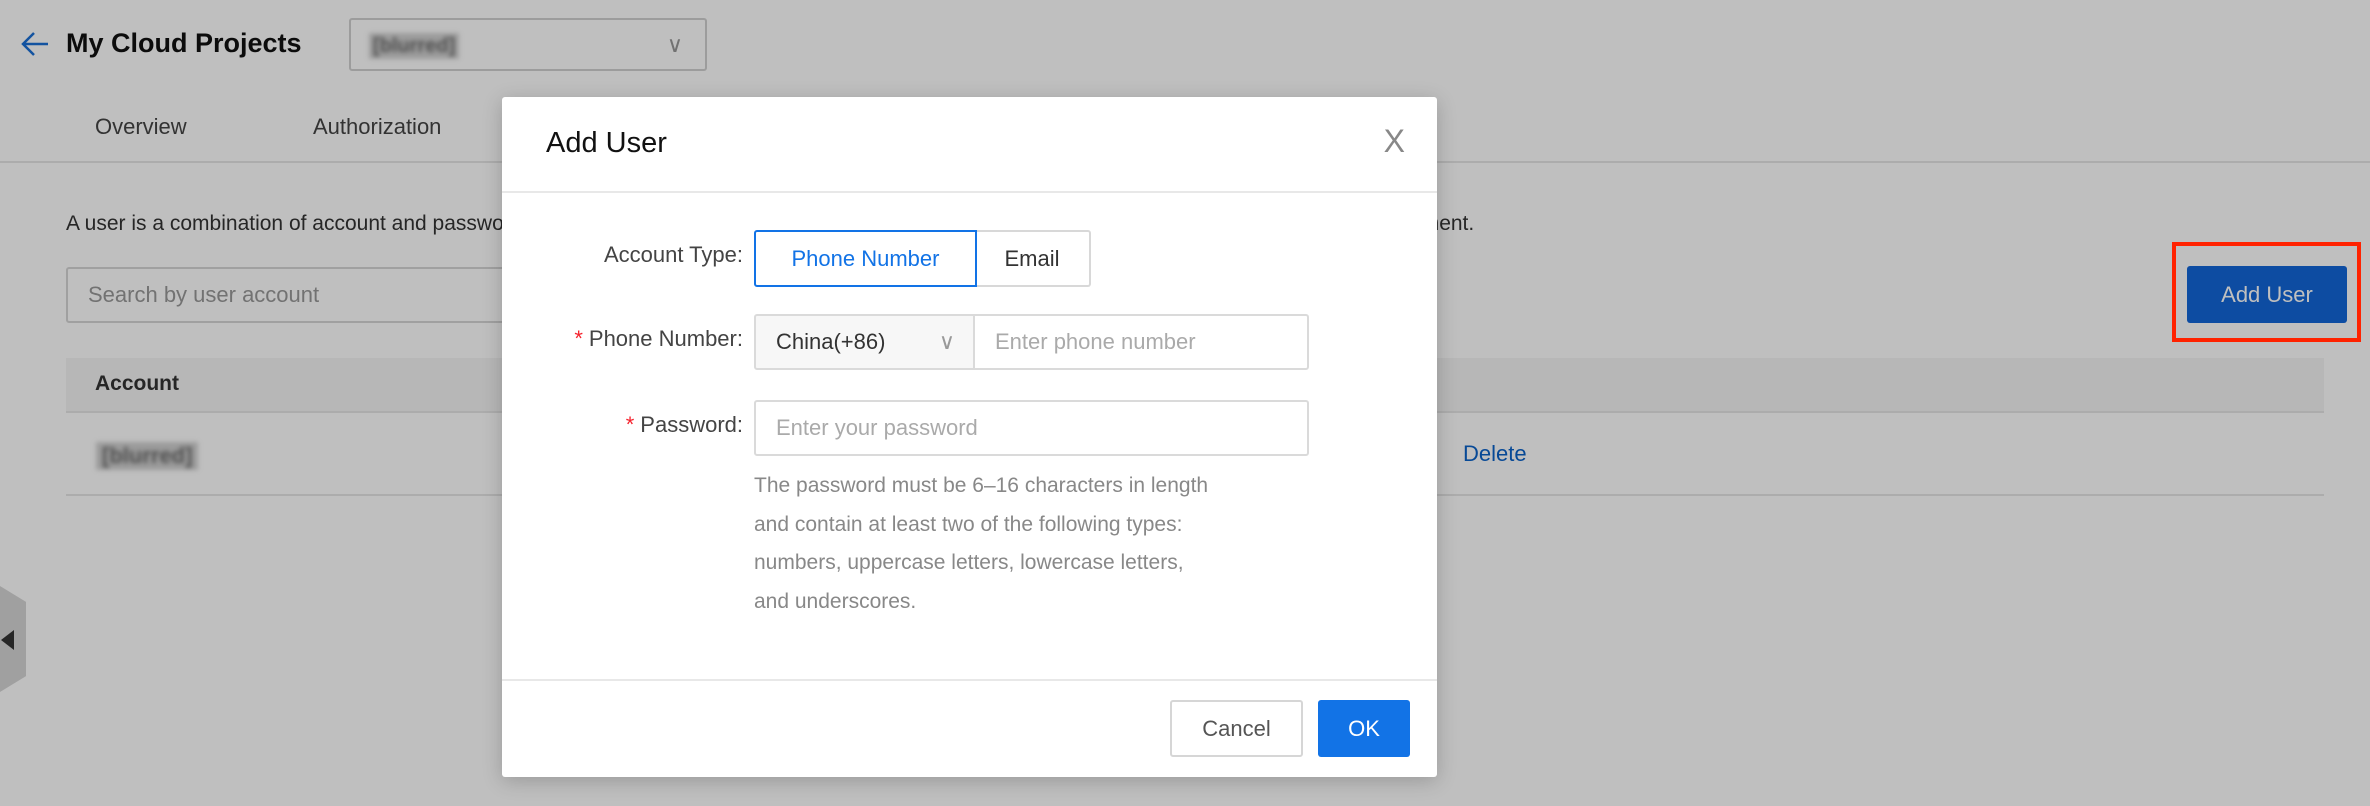  I want to click on password-input: Enter your password, so click(1031, 428).